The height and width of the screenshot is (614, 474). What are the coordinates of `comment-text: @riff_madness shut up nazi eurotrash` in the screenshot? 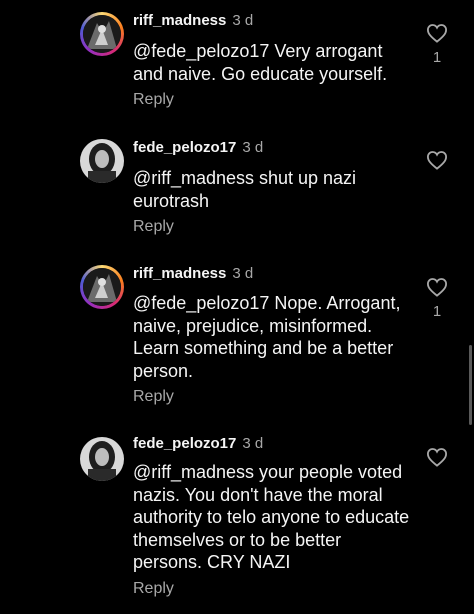 It's located at (245, 189).